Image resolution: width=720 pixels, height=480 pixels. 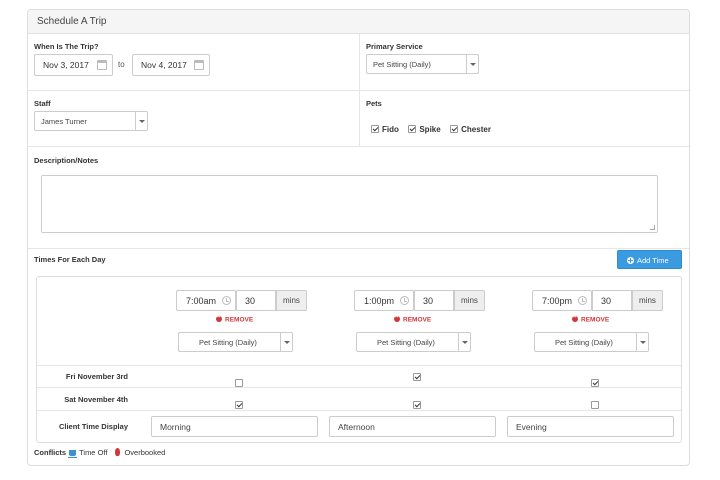 What do you see at coordinates (476, 129) in the screenshot?
I see `pet-name: Chester` at bounding box center [476, 129].